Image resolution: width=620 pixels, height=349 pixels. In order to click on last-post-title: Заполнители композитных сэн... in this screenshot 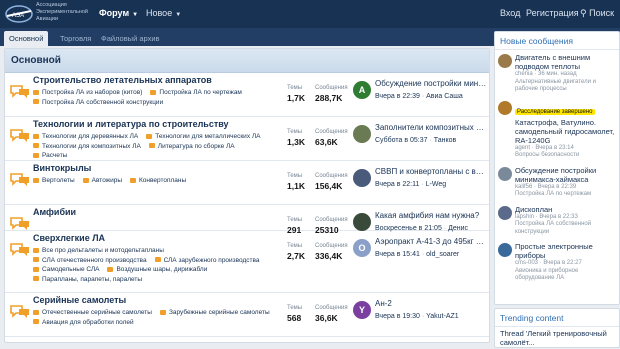, I will do `click(431, 127)`.